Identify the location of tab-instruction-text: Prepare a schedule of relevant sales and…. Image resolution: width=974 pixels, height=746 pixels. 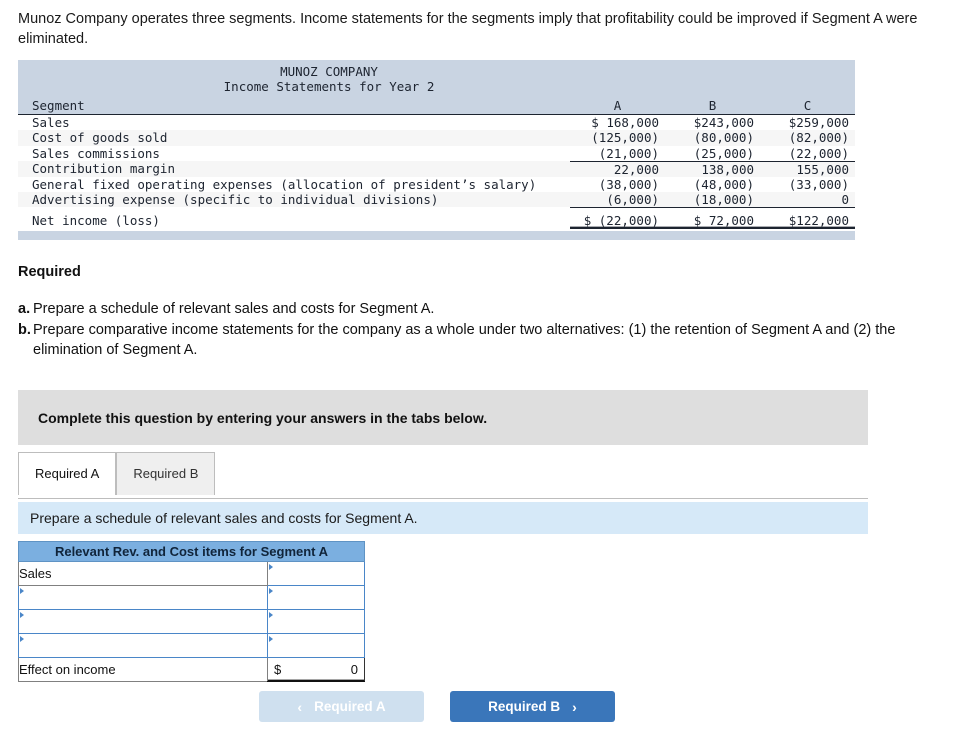
(224, 518).